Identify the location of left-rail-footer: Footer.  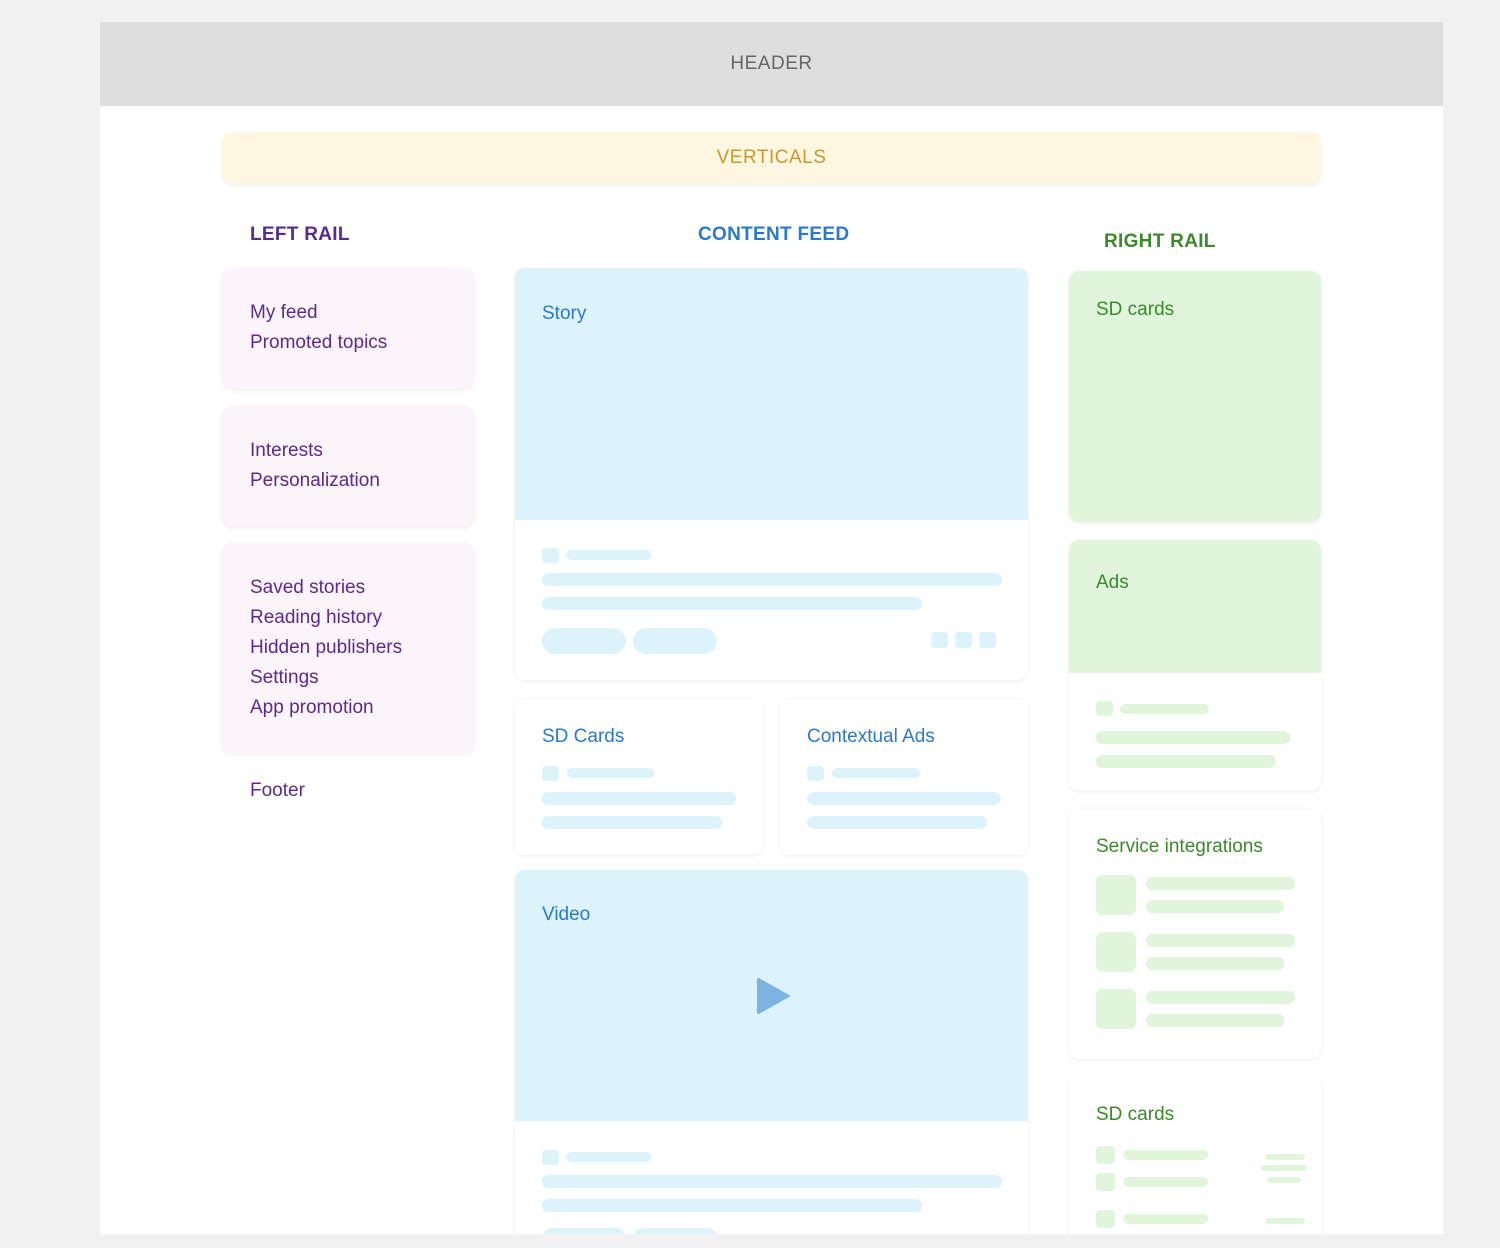
(277, 791).